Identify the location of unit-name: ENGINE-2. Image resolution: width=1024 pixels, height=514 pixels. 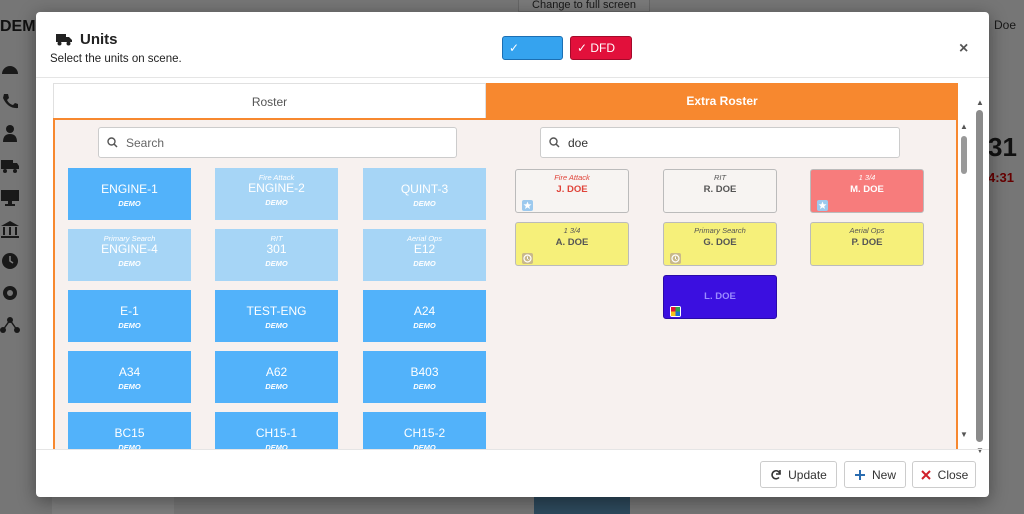
(276, 188).